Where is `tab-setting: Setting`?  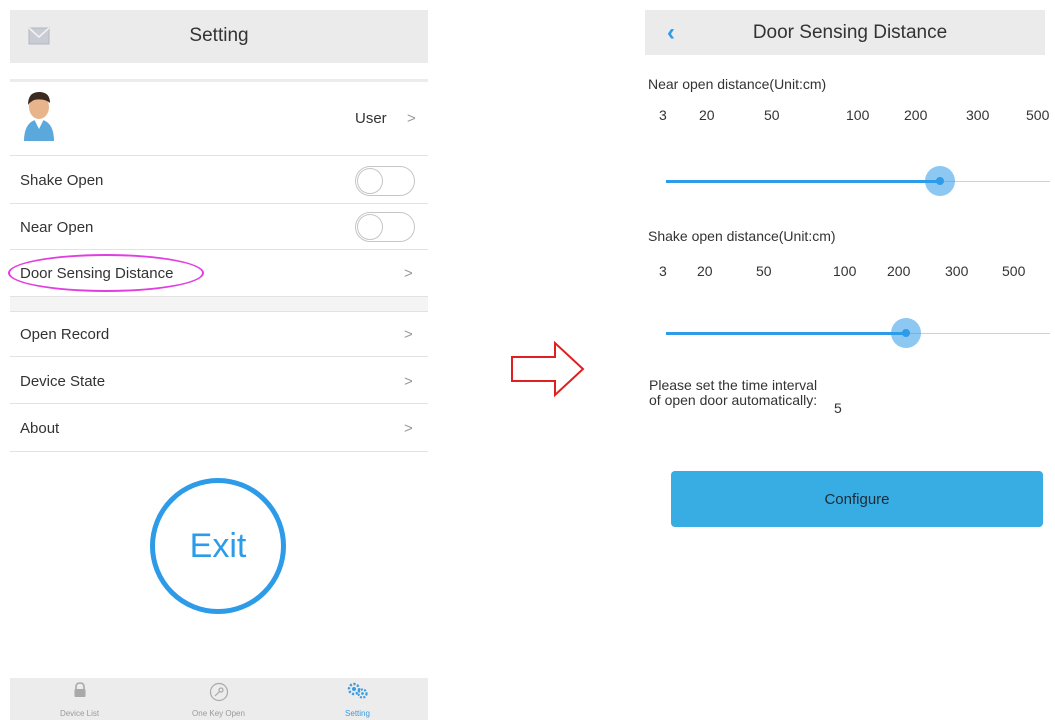 tab-setting: Setting is located at coordinates (357, 699).